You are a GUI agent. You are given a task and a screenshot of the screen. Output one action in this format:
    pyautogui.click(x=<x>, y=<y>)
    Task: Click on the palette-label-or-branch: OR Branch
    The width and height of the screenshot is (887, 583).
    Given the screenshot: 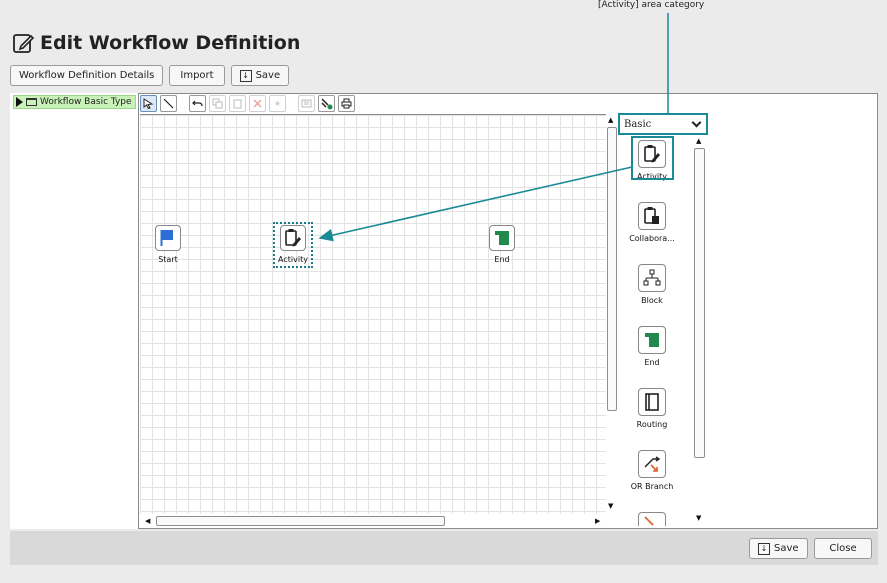 What is the action you would take?
    pyautogui.click(x=652, y=486)
    